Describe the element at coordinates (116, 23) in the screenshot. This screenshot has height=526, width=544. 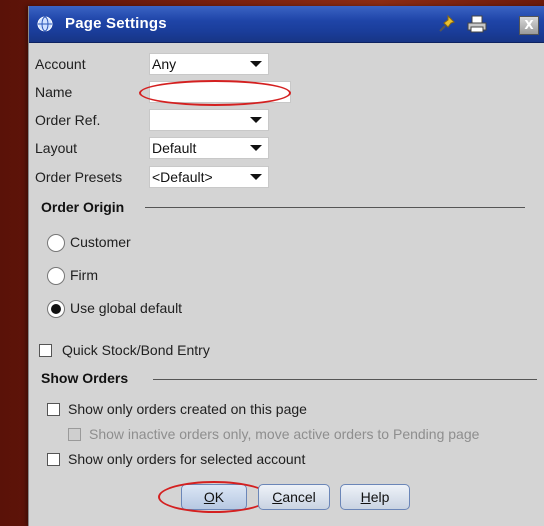
I see `window-title: Page Settings` at that location.